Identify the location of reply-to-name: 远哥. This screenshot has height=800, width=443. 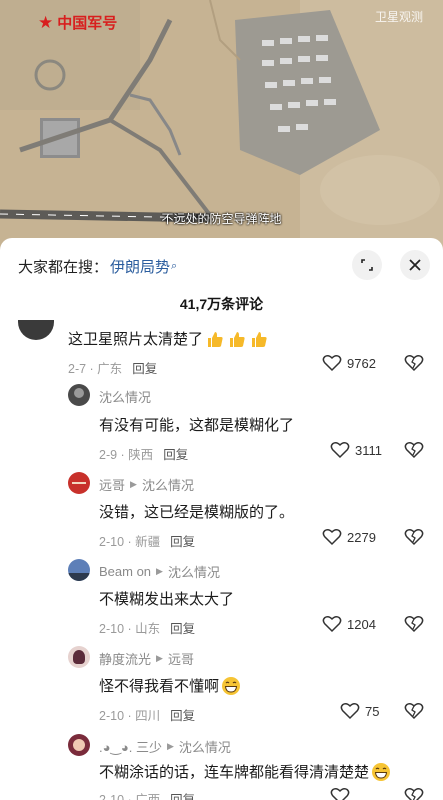
(181, 658).